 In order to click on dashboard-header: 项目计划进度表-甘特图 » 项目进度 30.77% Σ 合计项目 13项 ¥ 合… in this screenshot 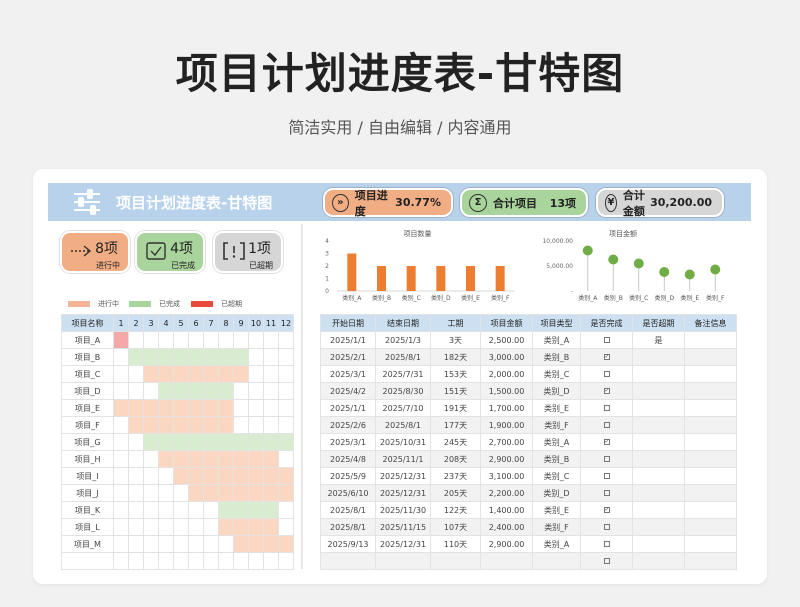, I will do `click(399, 202)`.